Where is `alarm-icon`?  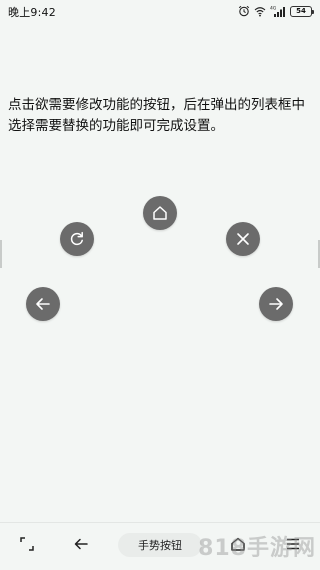 alarm-icon is located at coordinates (244, 11).